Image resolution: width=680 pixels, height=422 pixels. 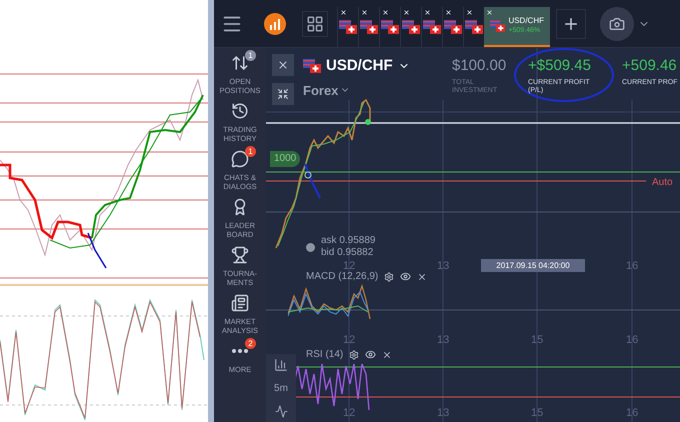 I want to click on stat-value: +$509.45, so click(x=559, y=65).